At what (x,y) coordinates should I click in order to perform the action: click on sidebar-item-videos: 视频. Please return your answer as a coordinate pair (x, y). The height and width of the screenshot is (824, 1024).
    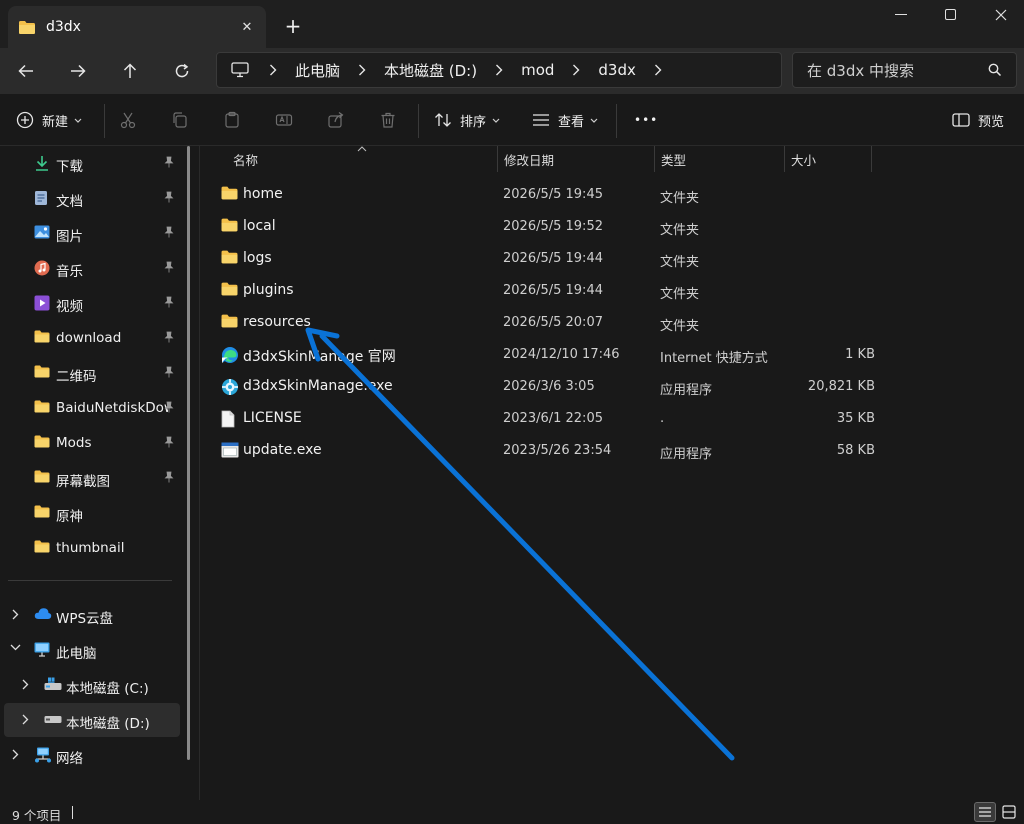
    Looking at the image, I should click on (93, 303).